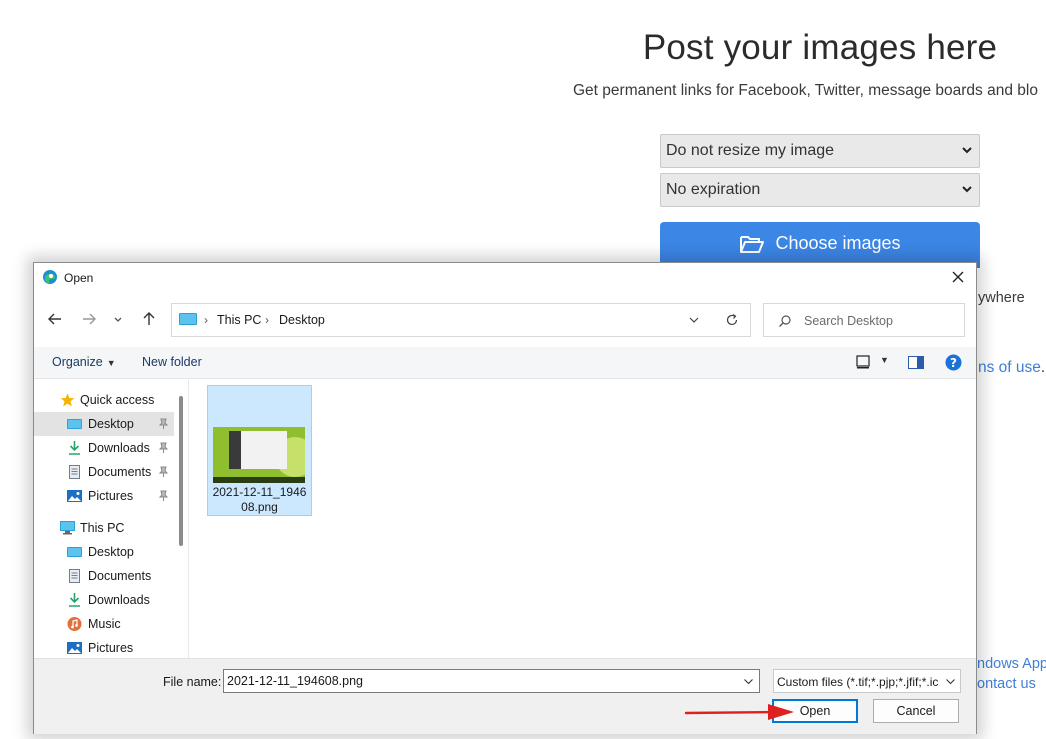 This screenshot has height=739, width=1046. I want to click on search-placeholder: Search Desktop, so click(848, 321).